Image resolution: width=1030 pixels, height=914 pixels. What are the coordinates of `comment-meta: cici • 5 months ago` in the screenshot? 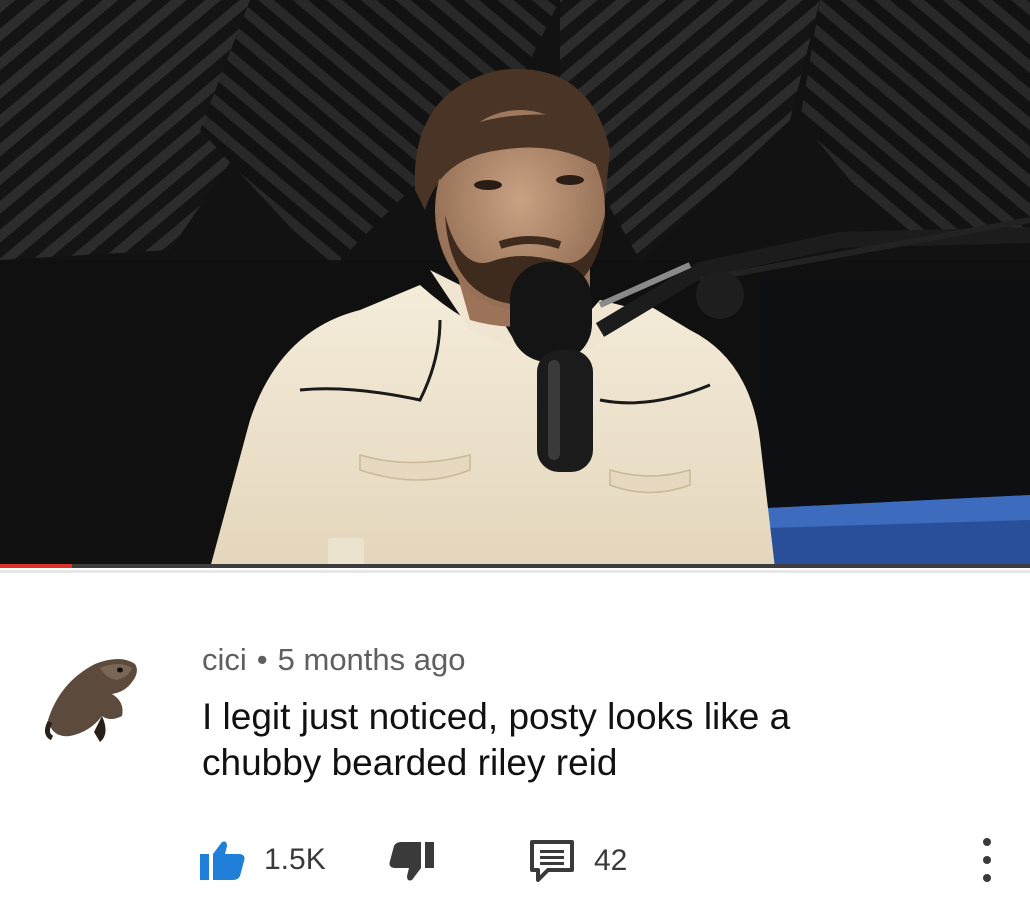 It's located at (334, 660).